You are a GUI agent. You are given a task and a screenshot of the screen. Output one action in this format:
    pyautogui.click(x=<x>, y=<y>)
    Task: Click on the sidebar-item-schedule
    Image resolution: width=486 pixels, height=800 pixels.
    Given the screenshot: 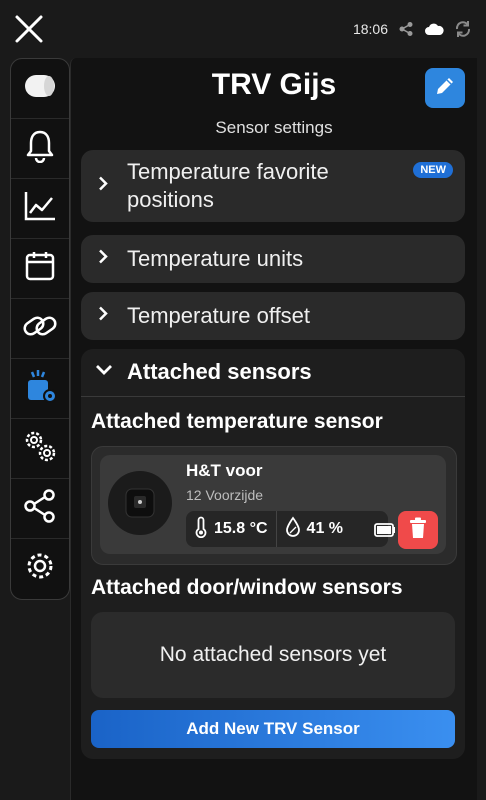 What is the action you would take?
    pyautogui.click(x=40, y=269)
    